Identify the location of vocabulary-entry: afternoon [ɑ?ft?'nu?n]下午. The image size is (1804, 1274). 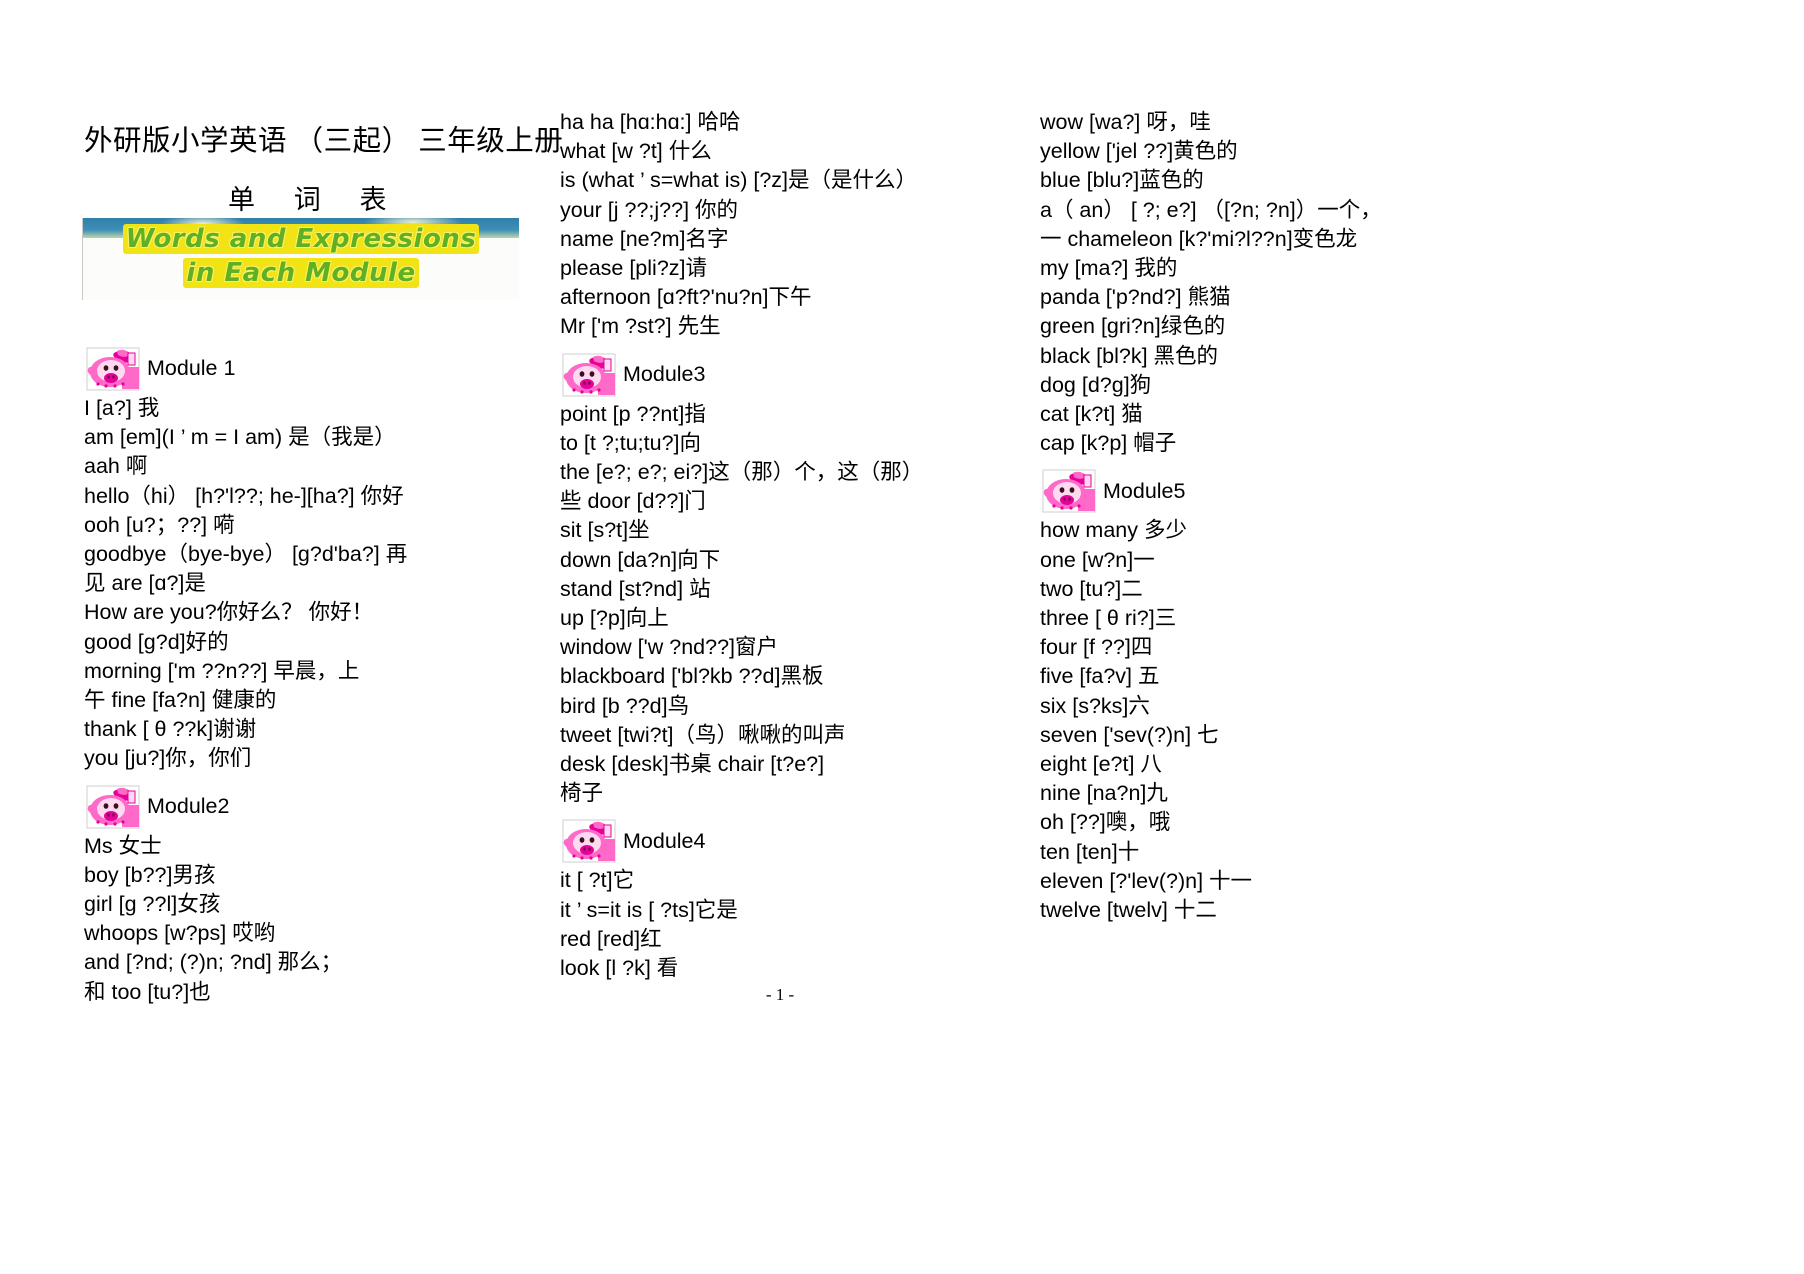
(686, 297).